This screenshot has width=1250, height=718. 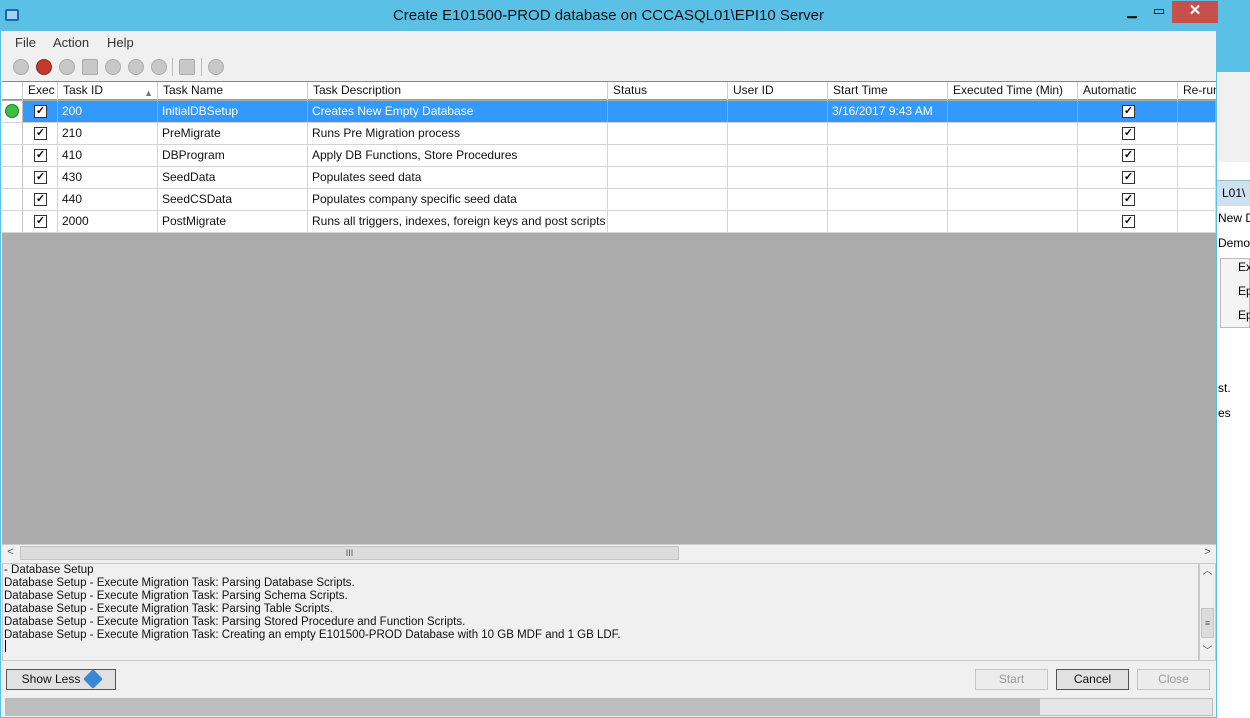 I want to click on play-icon, so click(x=21, y=67).